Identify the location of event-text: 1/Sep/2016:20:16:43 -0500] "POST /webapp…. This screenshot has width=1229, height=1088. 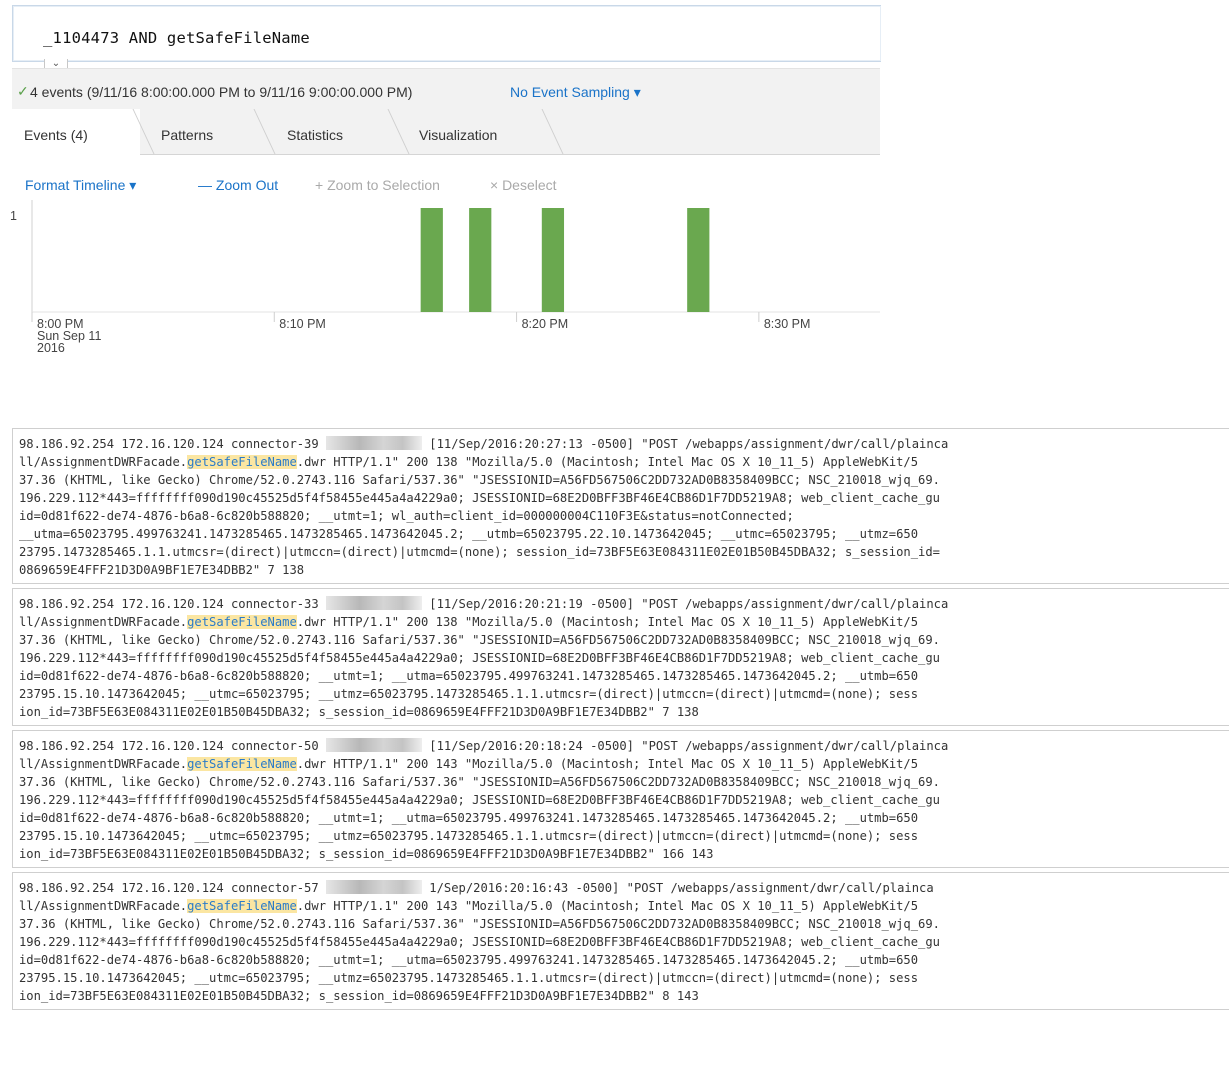
(678, 888).